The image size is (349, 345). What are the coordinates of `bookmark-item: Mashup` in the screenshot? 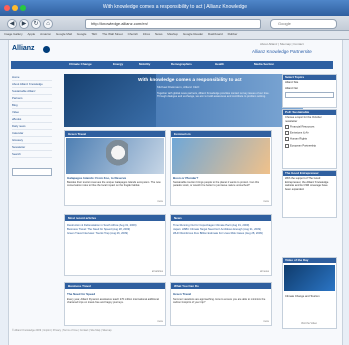 It's located at (172, 34).